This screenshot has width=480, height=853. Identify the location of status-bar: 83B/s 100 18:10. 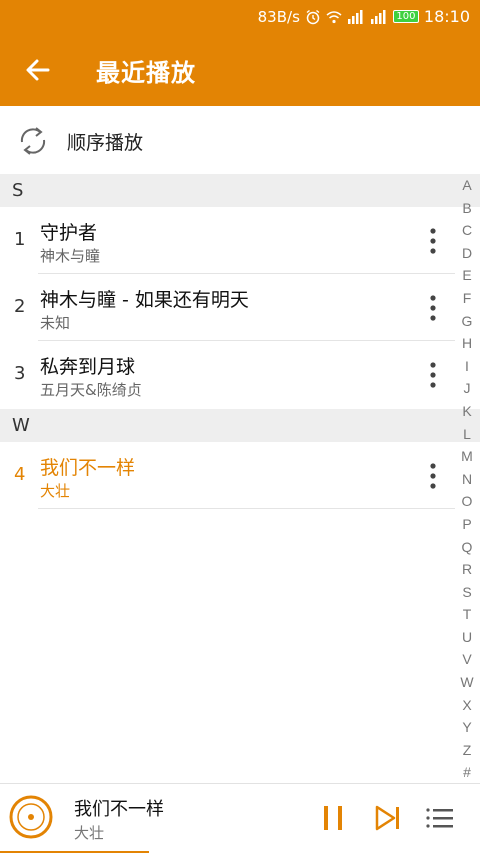
(240, 17).